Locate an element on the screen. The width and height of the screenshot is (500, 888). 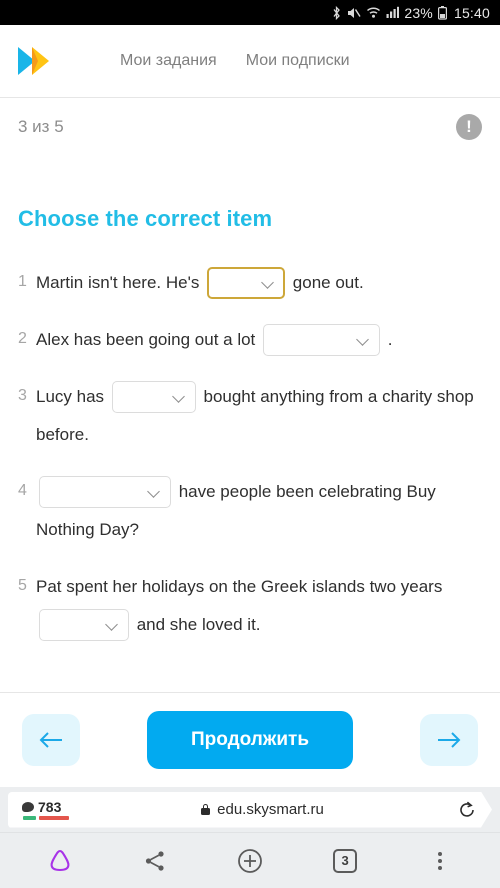
speech-bubble-icon is located at coordinates (28, 807).